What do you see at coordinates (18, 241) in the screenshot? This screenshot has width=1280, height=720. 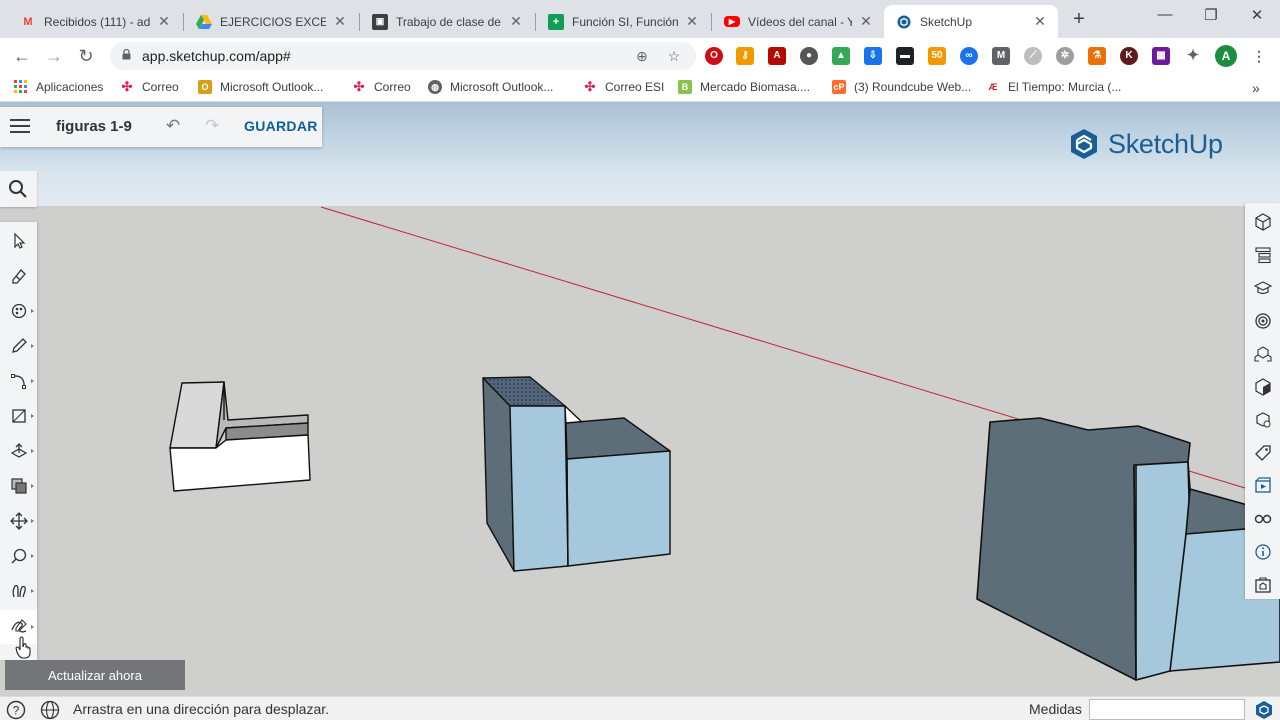 I see `select-tool` at bounding box center [18, 241].